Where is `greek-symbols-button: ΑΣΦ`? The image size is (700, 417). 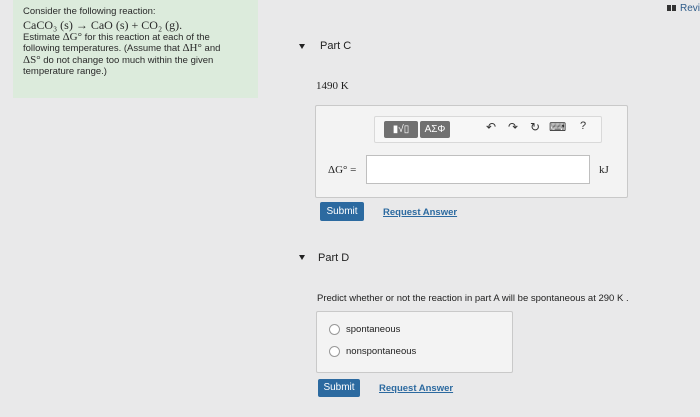 greek-symbols-button: ΑΣΦ is located at coordinates (435, 129).